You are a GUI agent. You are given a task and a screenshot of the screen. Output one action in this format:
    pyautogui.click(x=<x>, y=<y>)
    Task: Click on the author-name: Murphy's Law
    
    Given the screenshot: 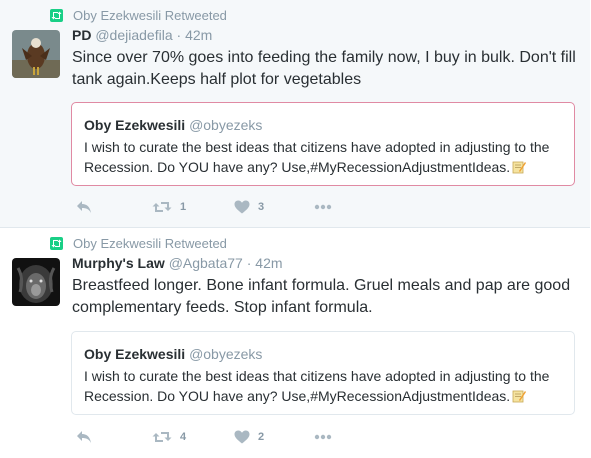 What is the action you would take?
    pyautogui.click(x=118, y=263)
    